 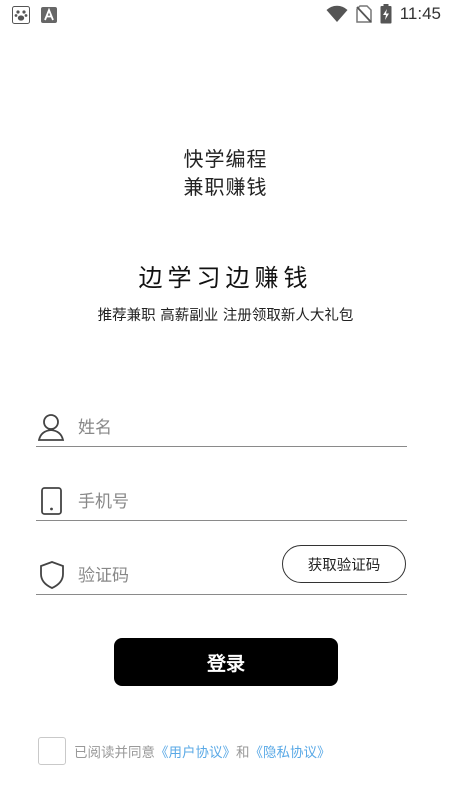 What do you see at coordinates (51, 427) in the screenshot?
I see `user-icon` at bounding box center [51, 427].